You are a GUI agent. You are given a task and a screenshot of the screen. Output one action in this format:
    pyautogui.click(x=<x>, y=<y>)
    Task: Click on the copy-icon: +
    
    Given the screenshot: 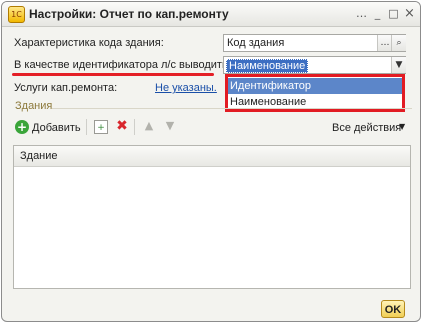 What is the action you would take?
    pyautogui.click(x=101, y=127)
    